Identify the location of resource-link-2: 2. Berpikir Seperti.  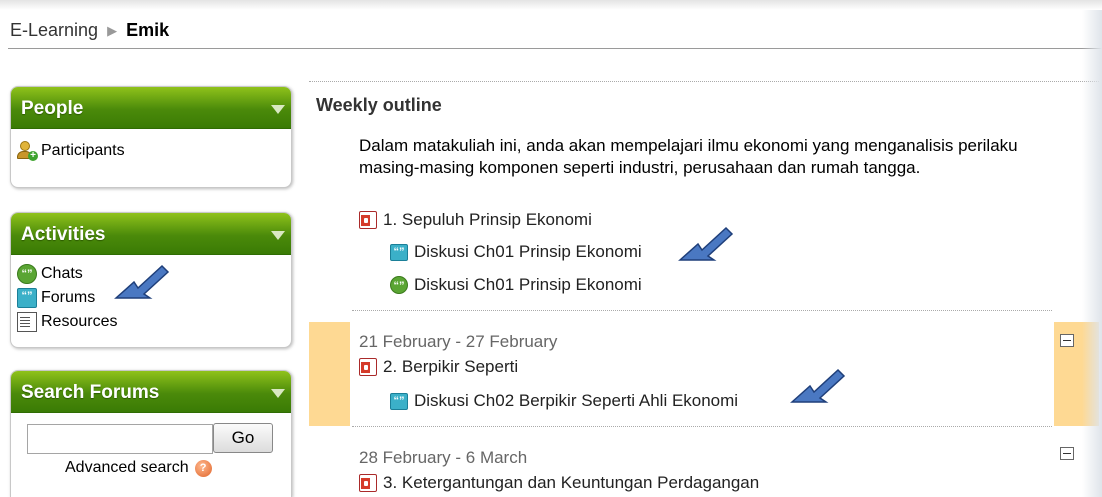
(438, 367).